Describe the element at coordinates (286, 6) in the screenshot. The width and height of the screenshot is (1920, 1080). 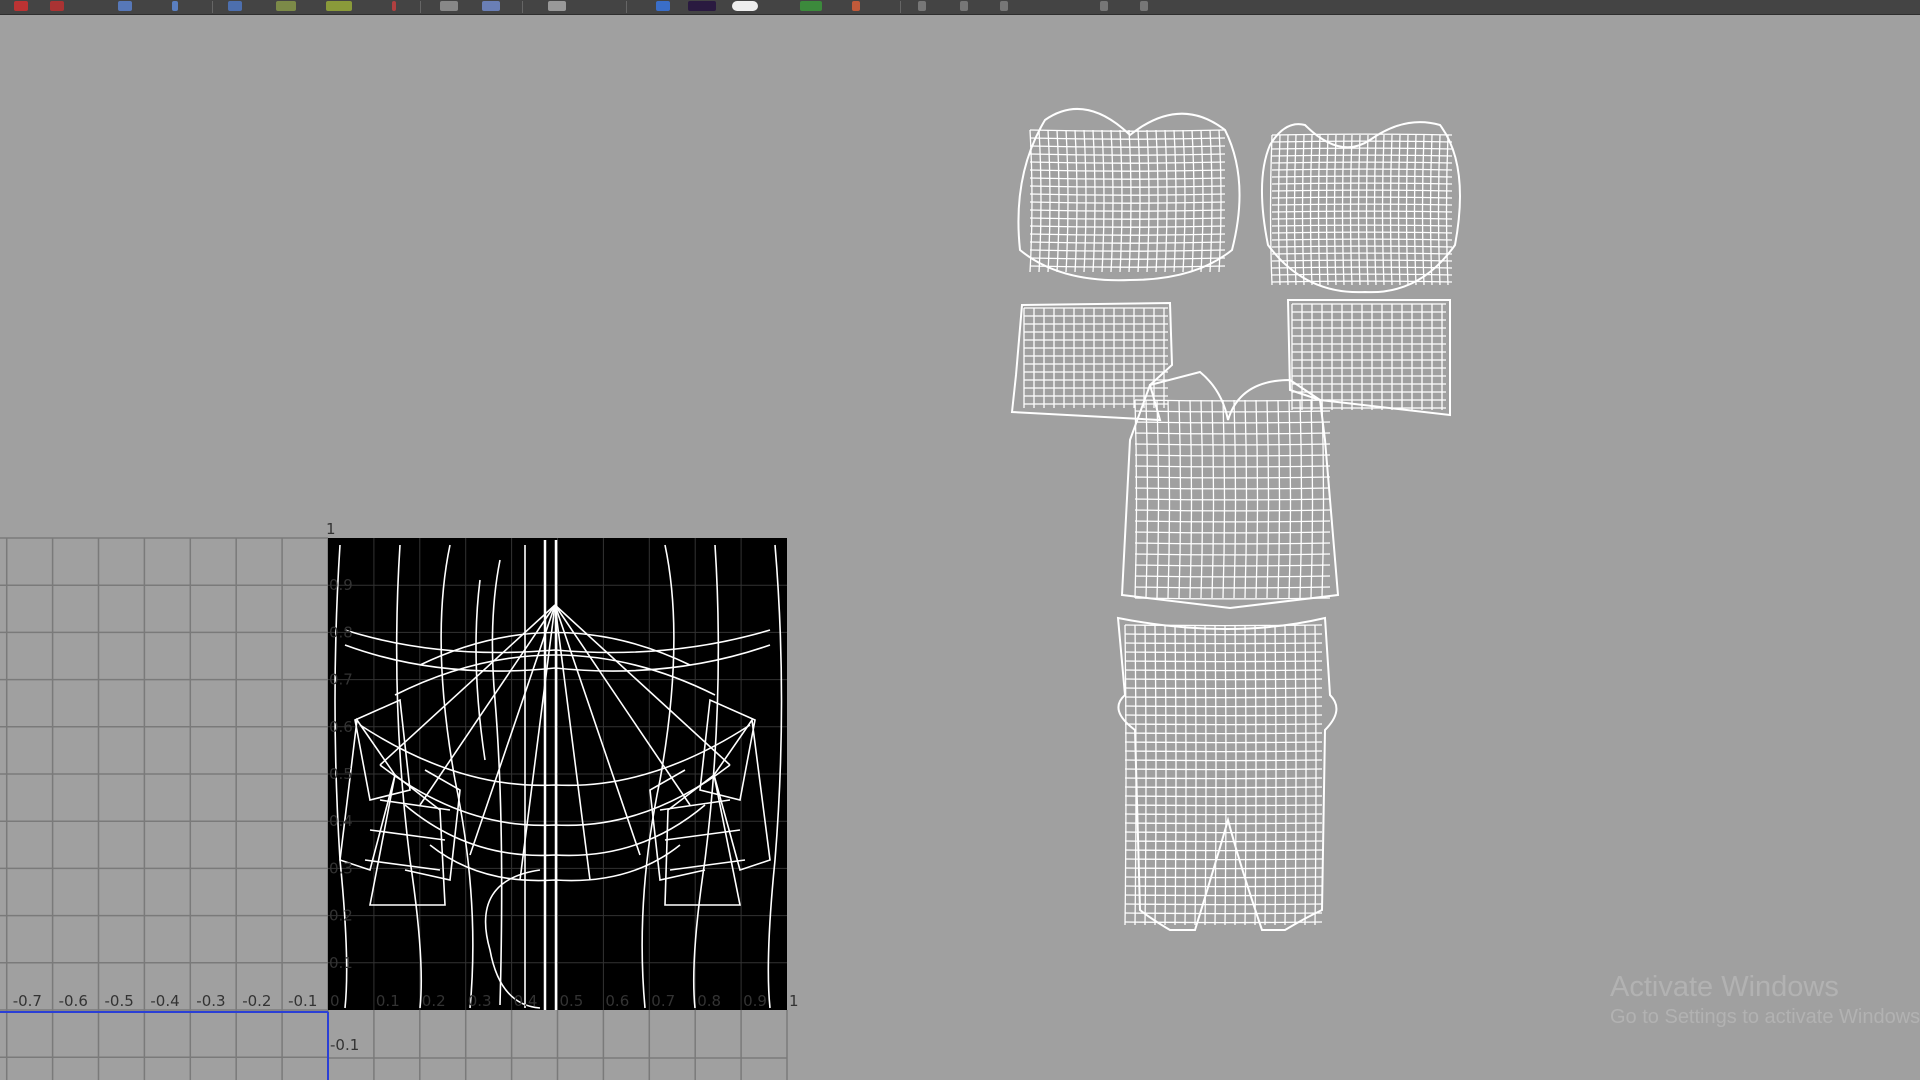
I see `sew-uv-icon` at that location.